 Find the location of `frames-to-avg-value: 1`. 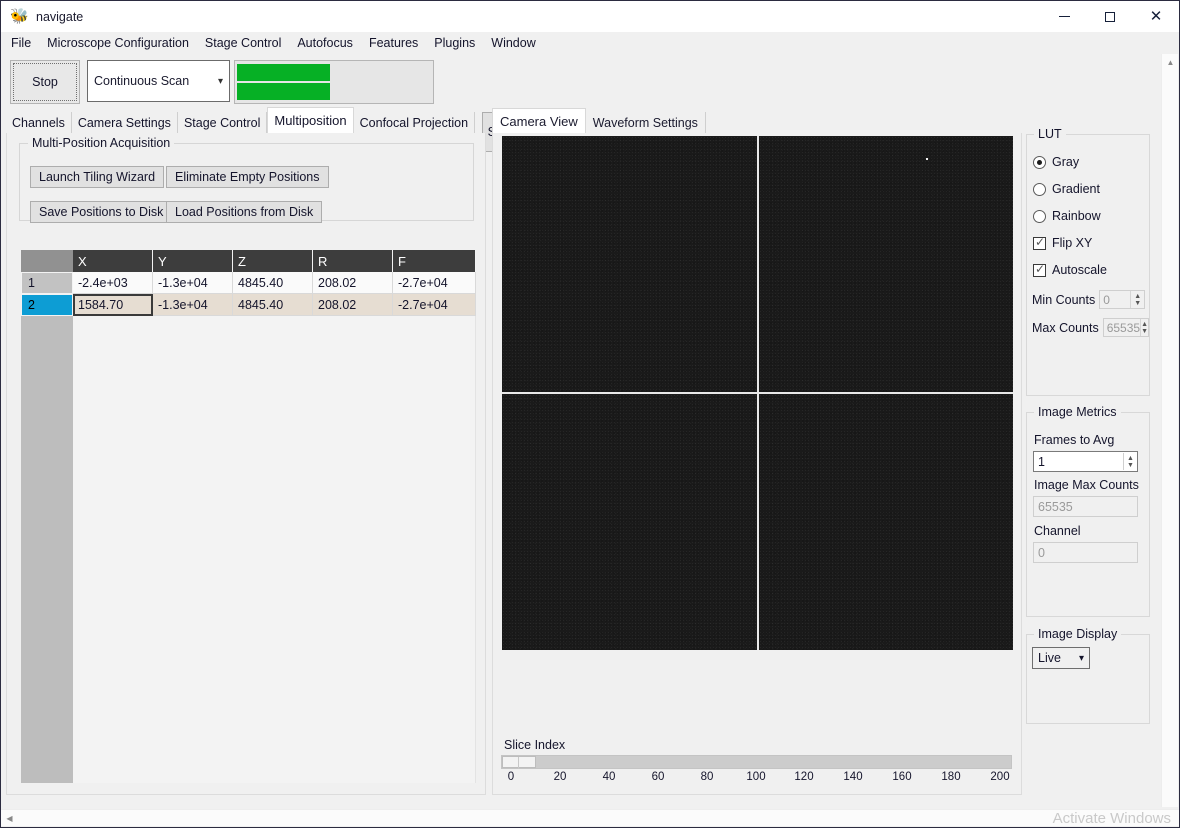

frames-to-avg-value: 1 is located at coordinates (1041, 461).